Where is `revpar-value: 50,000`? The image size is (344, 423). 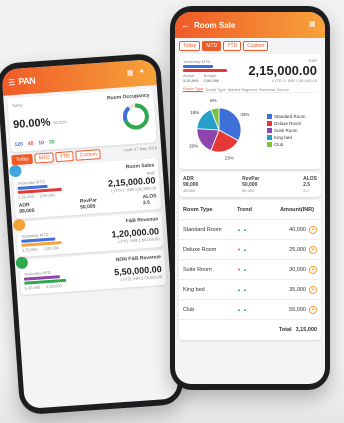
revpar-value: 50,000 is located at coordinates (88, 207).